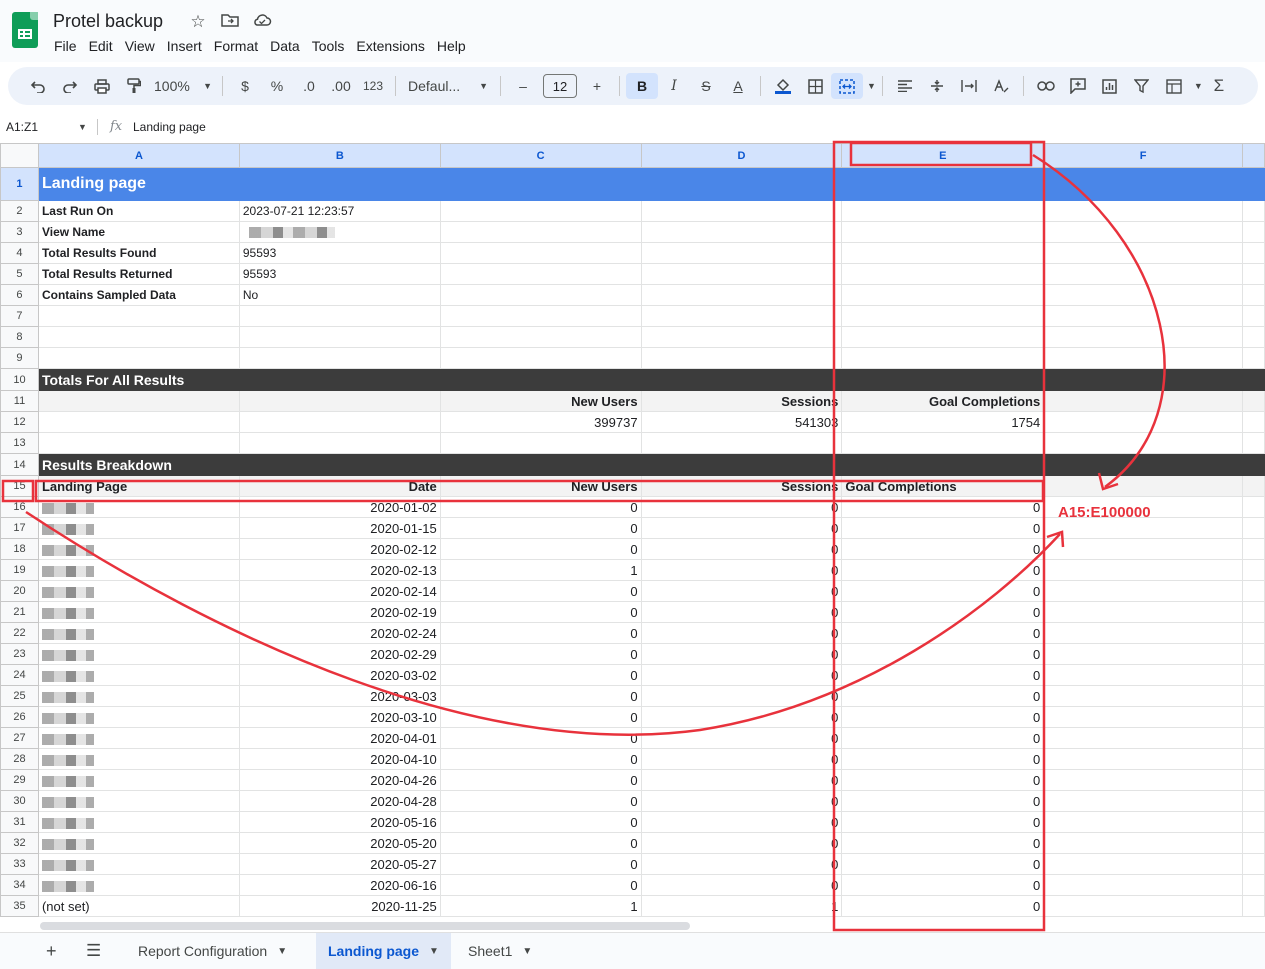  What do you see at coordinates (540, 401) in the screenshot?
I see `cell-c11: New Users` at bounding box center [540, 401].